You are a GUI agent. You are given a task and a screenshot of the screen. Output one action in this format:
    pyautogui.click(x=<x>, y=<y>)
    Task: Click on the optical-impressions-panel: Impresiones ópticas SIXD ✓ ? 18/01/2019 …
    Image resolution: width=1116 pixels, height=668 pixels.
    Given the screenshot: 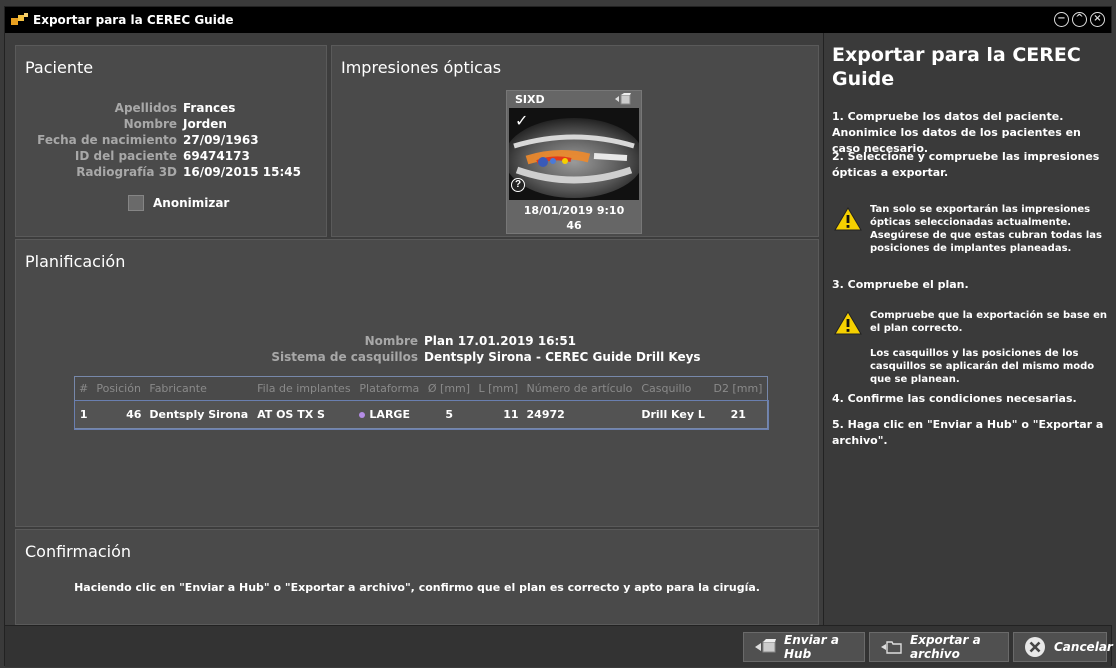 What is the action you would take?
    pyautogui.click(x=575, y=141)
    